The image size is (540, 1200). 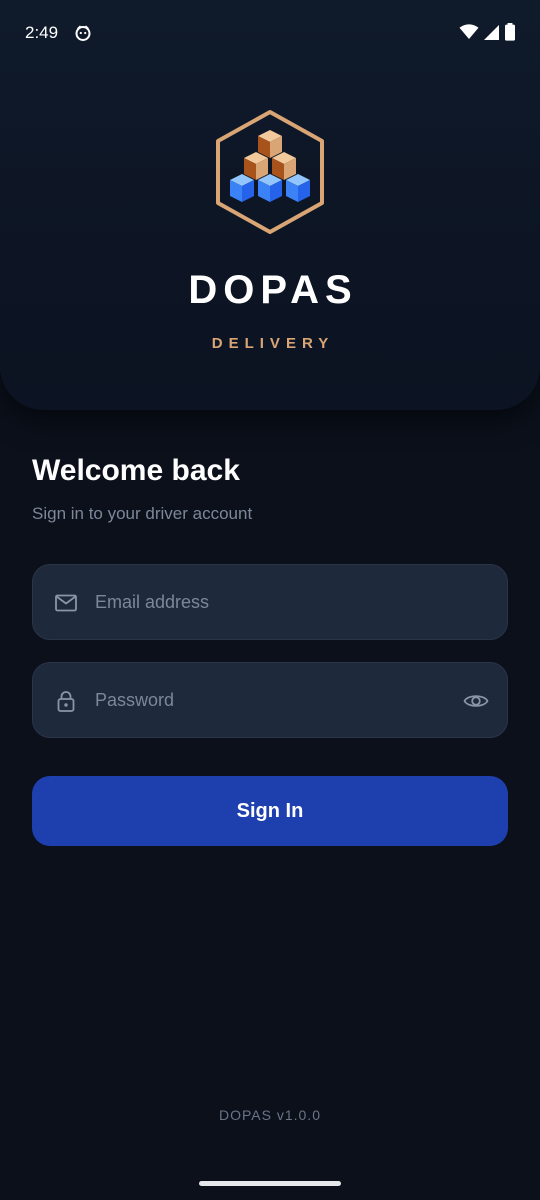 I want to click on email-field, so click(x=270, y=602).